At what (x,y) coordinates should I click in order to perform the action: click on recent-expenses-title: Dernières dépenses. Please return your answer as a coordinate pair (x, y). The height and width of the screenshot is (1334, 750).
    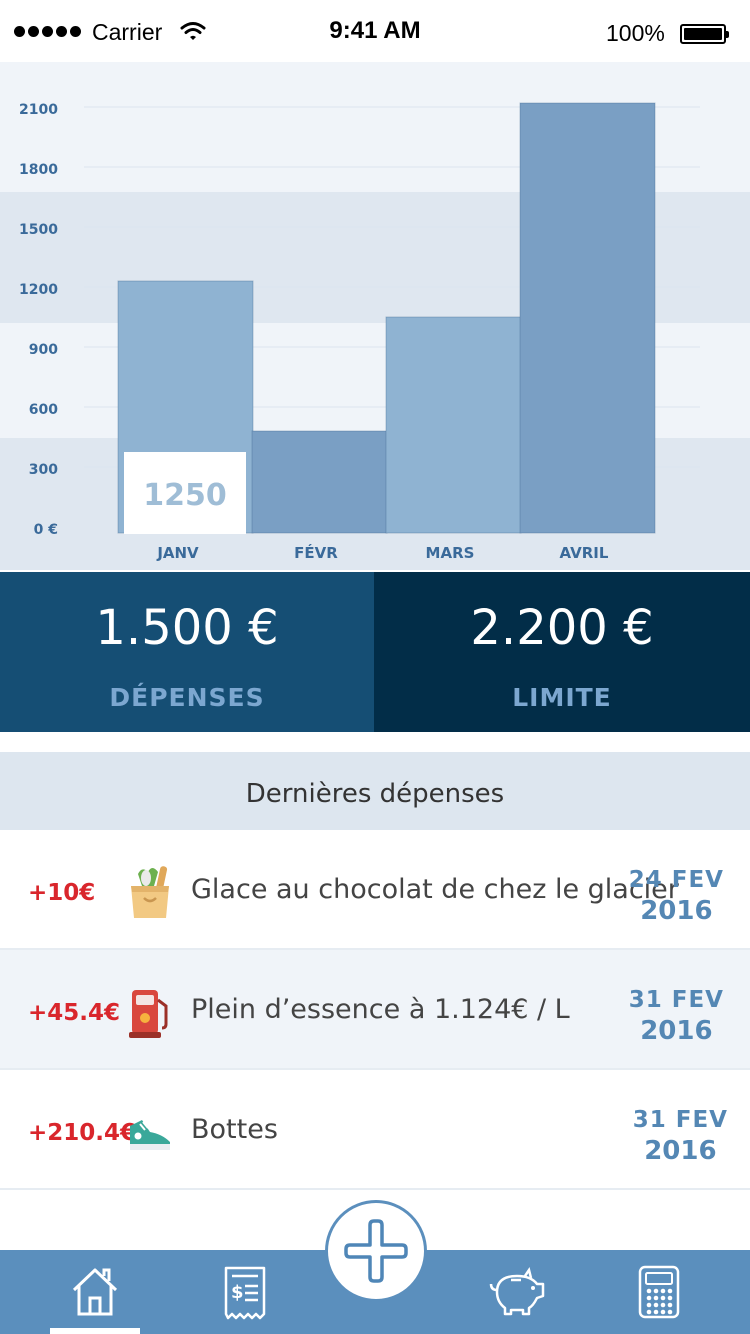
    Looking at the image, I should click on (375, 791).